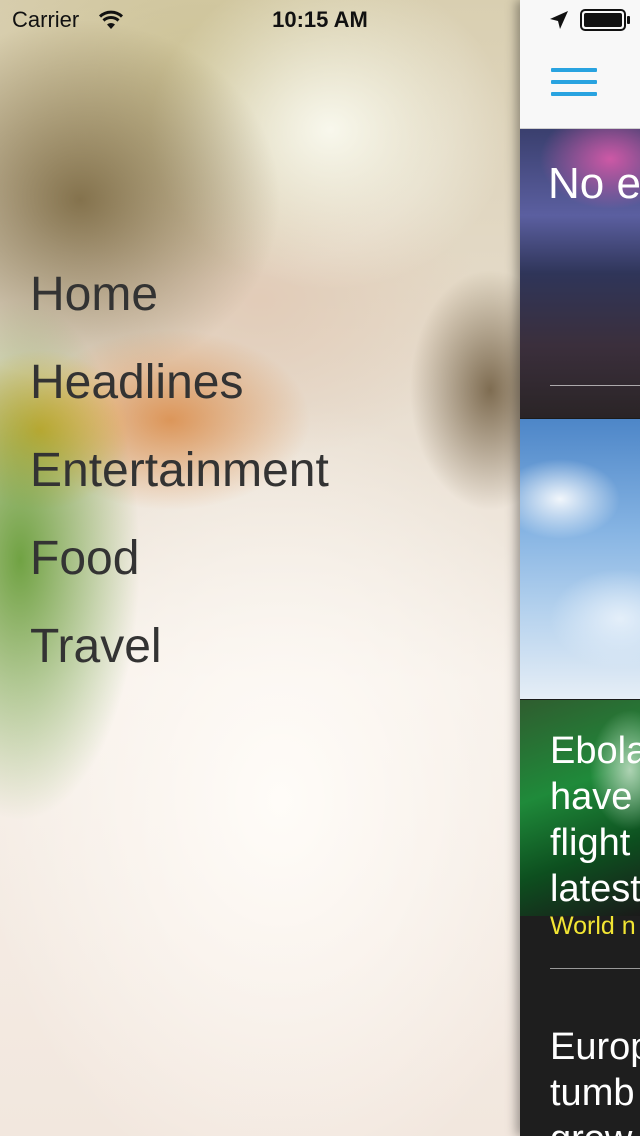 Image resolution: width=640 pixels, height=1136 pixels. I want to click on story-title-line: tumb, so click(592, 1093).